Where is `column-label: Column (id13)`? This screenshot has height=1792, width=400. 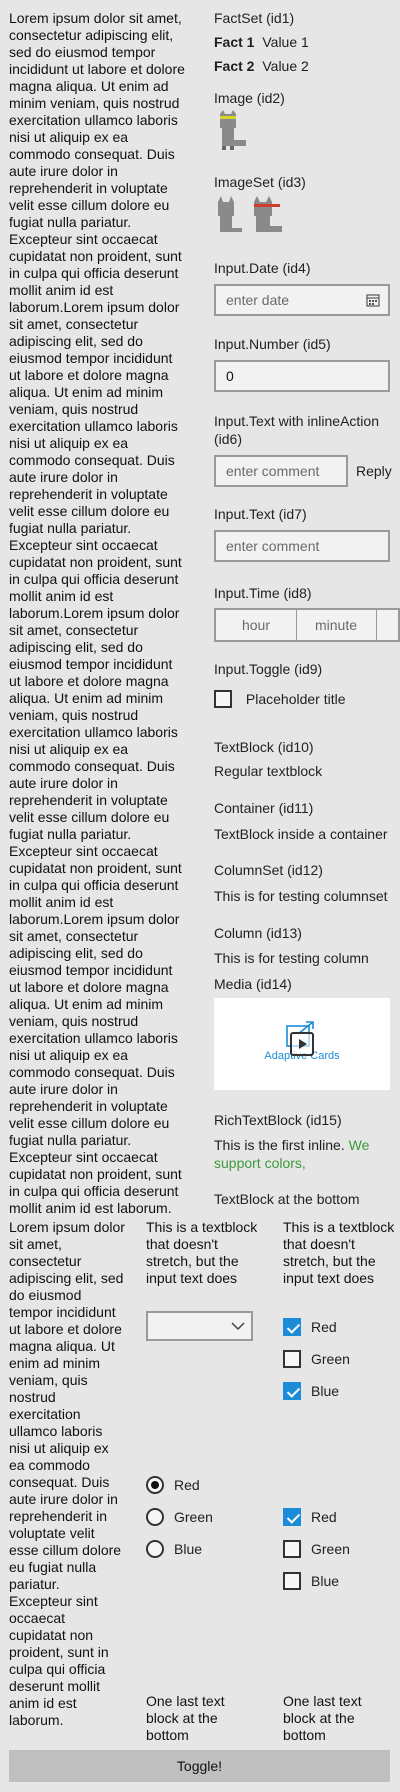 column-label: Column (id13) is located at coordinates (258, 933).